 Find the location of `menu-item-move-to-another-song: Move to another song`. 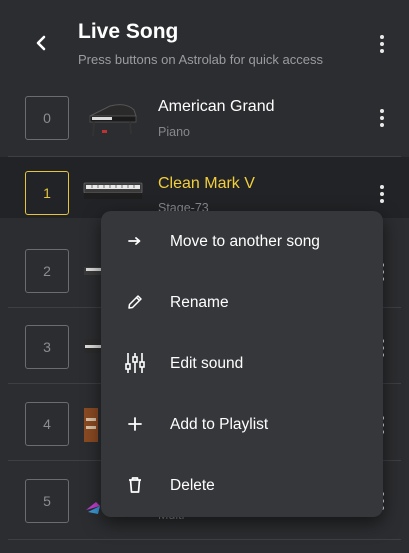

menu-item-move-to-another-song: Move to another song is located at coordinates (242, 241).